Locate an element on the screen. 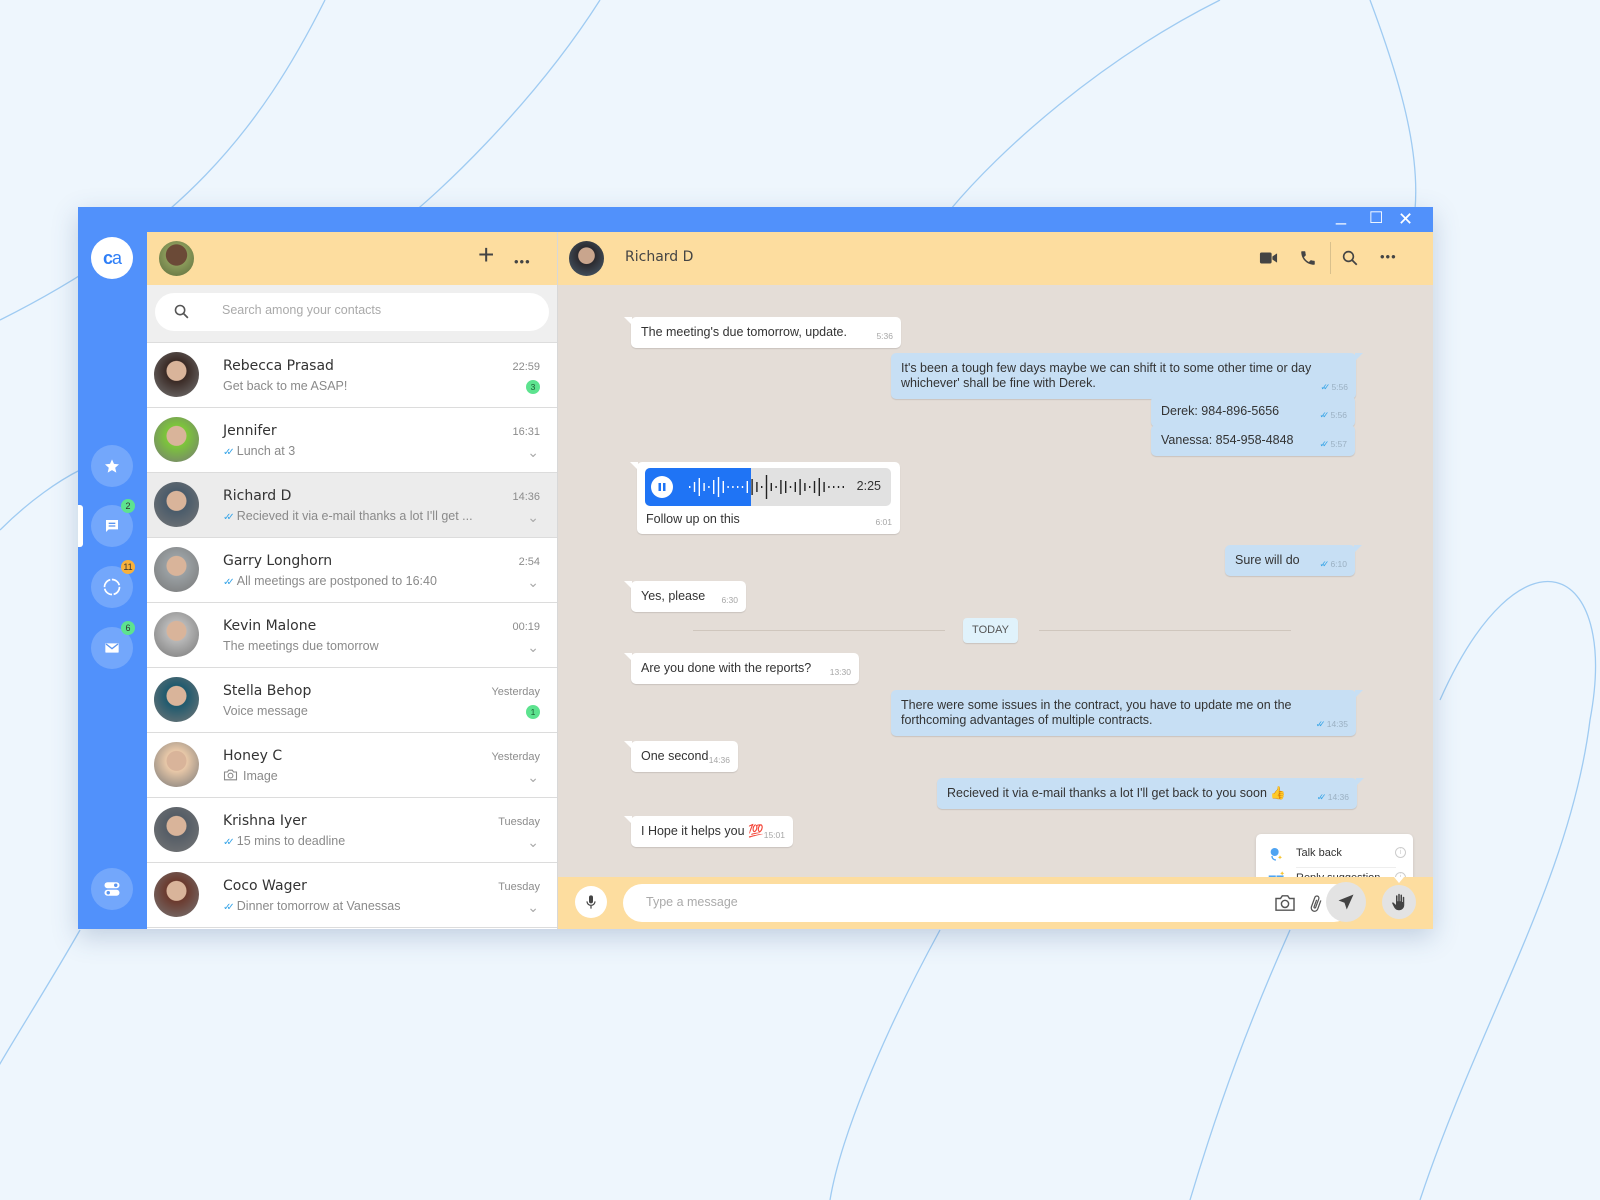 This screenshot has height=1200, width=1600. chat-time: 00:19 is located at coordinates (526, 627).